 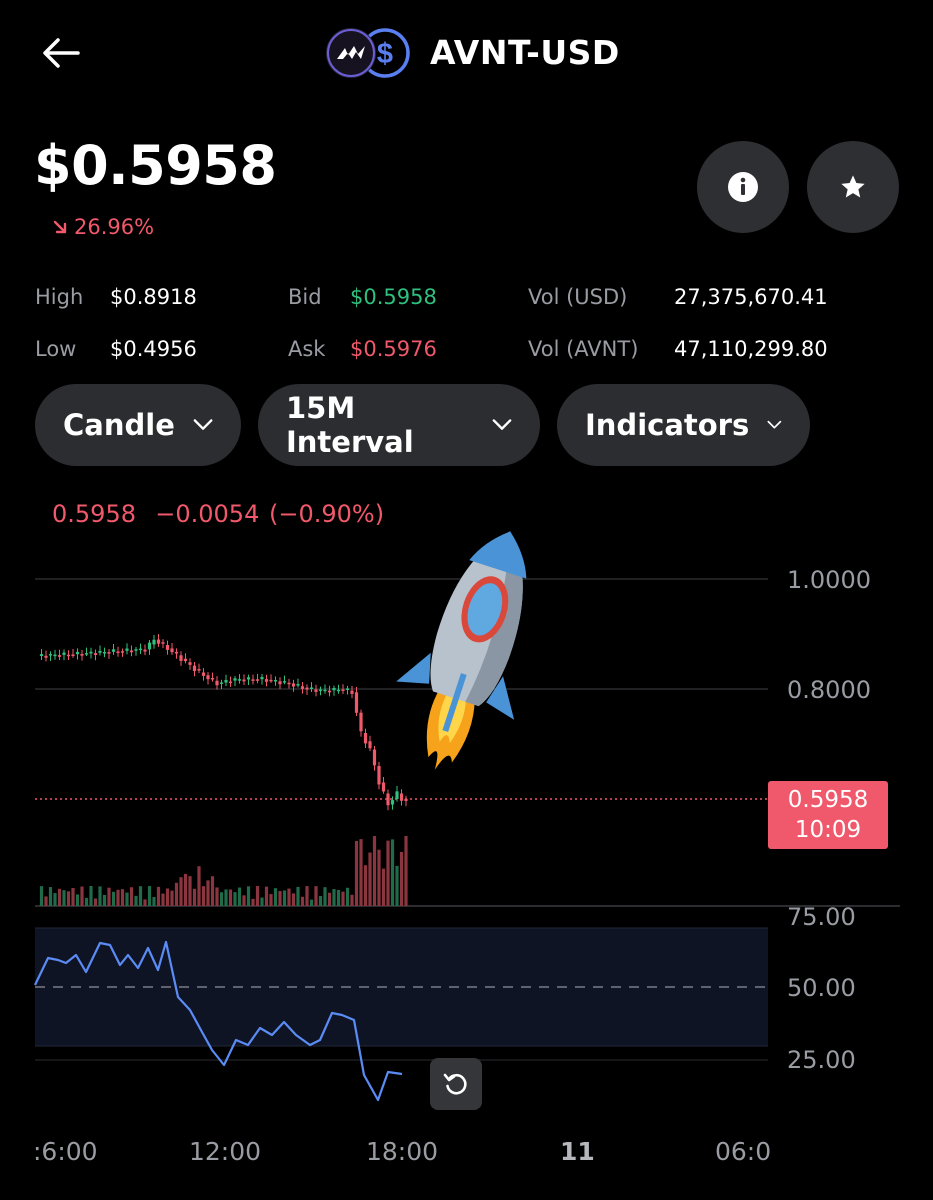 I want to click on rsi-axis-label: 75.00, so click(x=821, y=917).